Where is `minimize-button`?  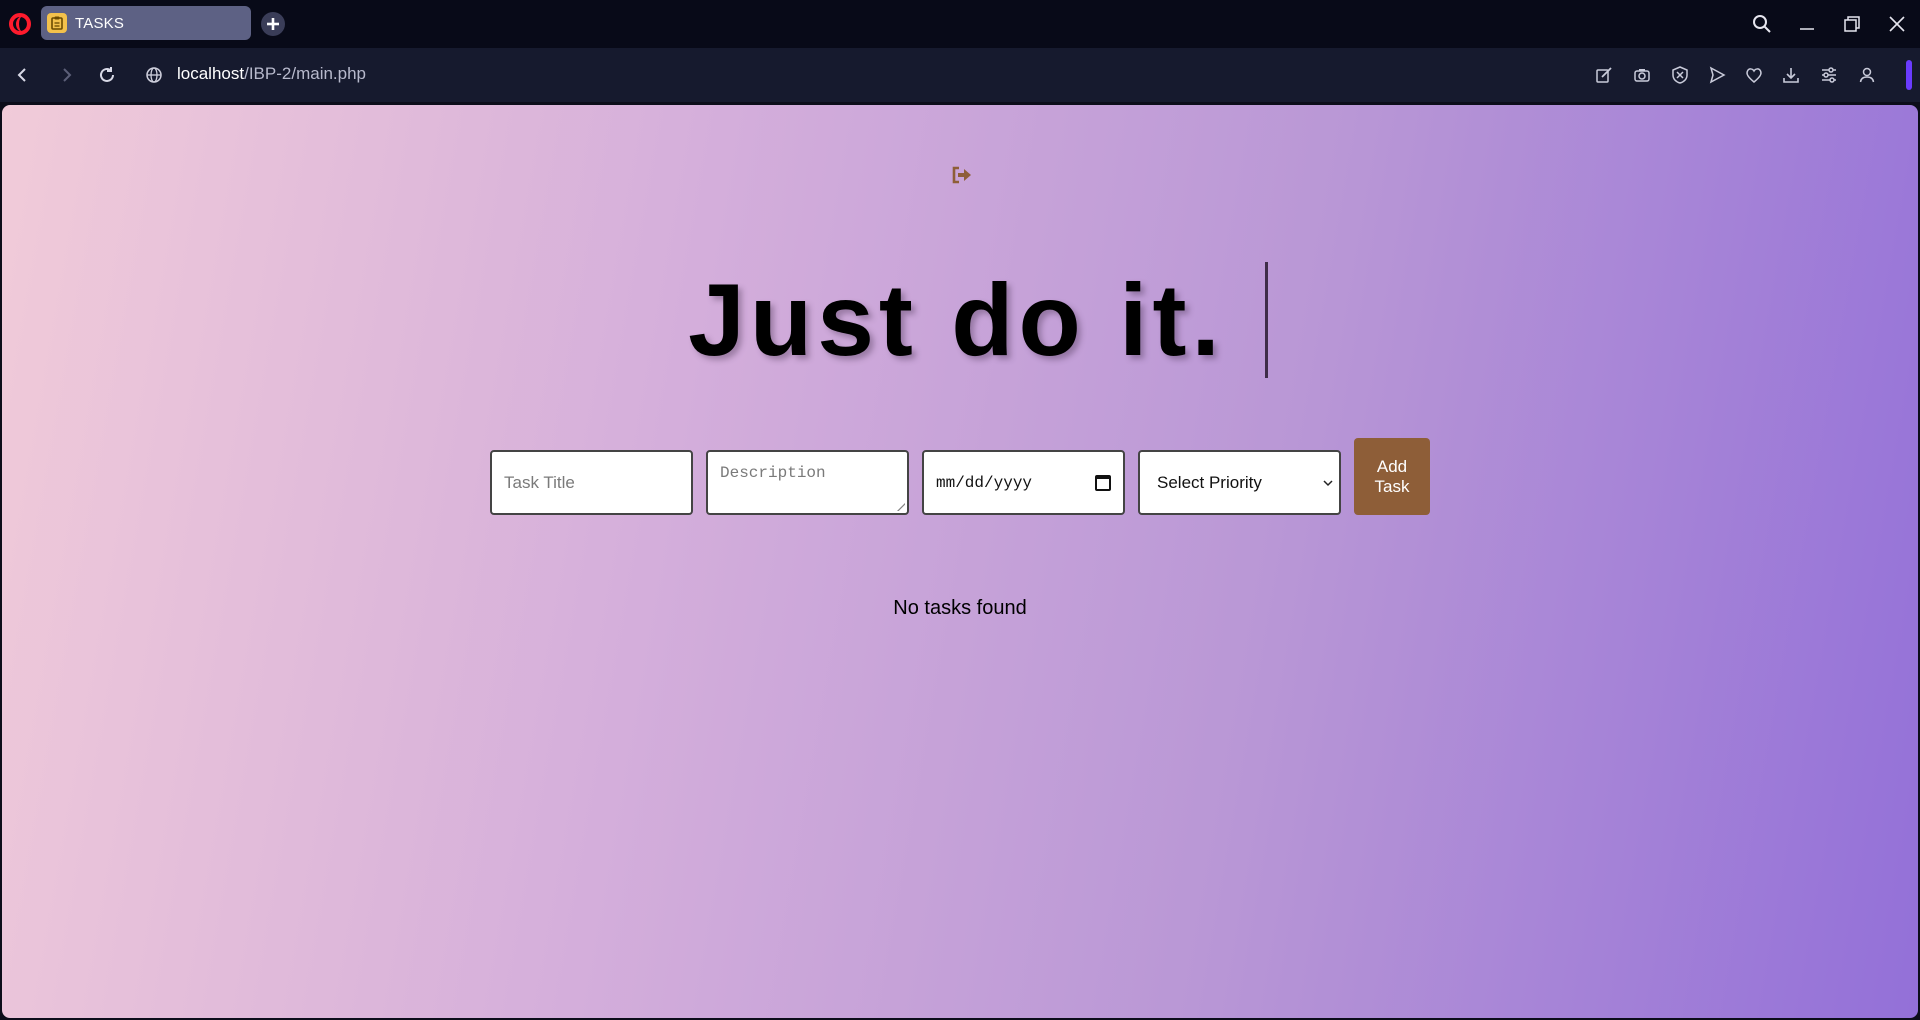
minimize-button is located at coordinates (1807, 24).